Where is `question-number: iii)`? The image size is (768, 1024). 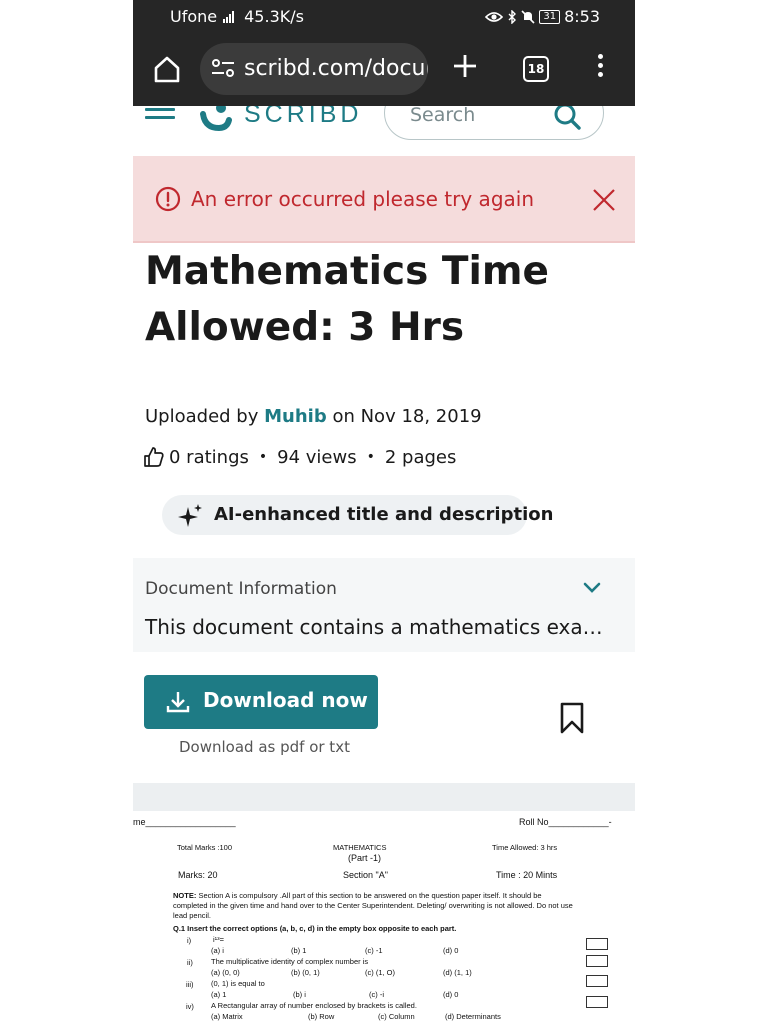
question-number: iii) is located at coordinates (190, 984).